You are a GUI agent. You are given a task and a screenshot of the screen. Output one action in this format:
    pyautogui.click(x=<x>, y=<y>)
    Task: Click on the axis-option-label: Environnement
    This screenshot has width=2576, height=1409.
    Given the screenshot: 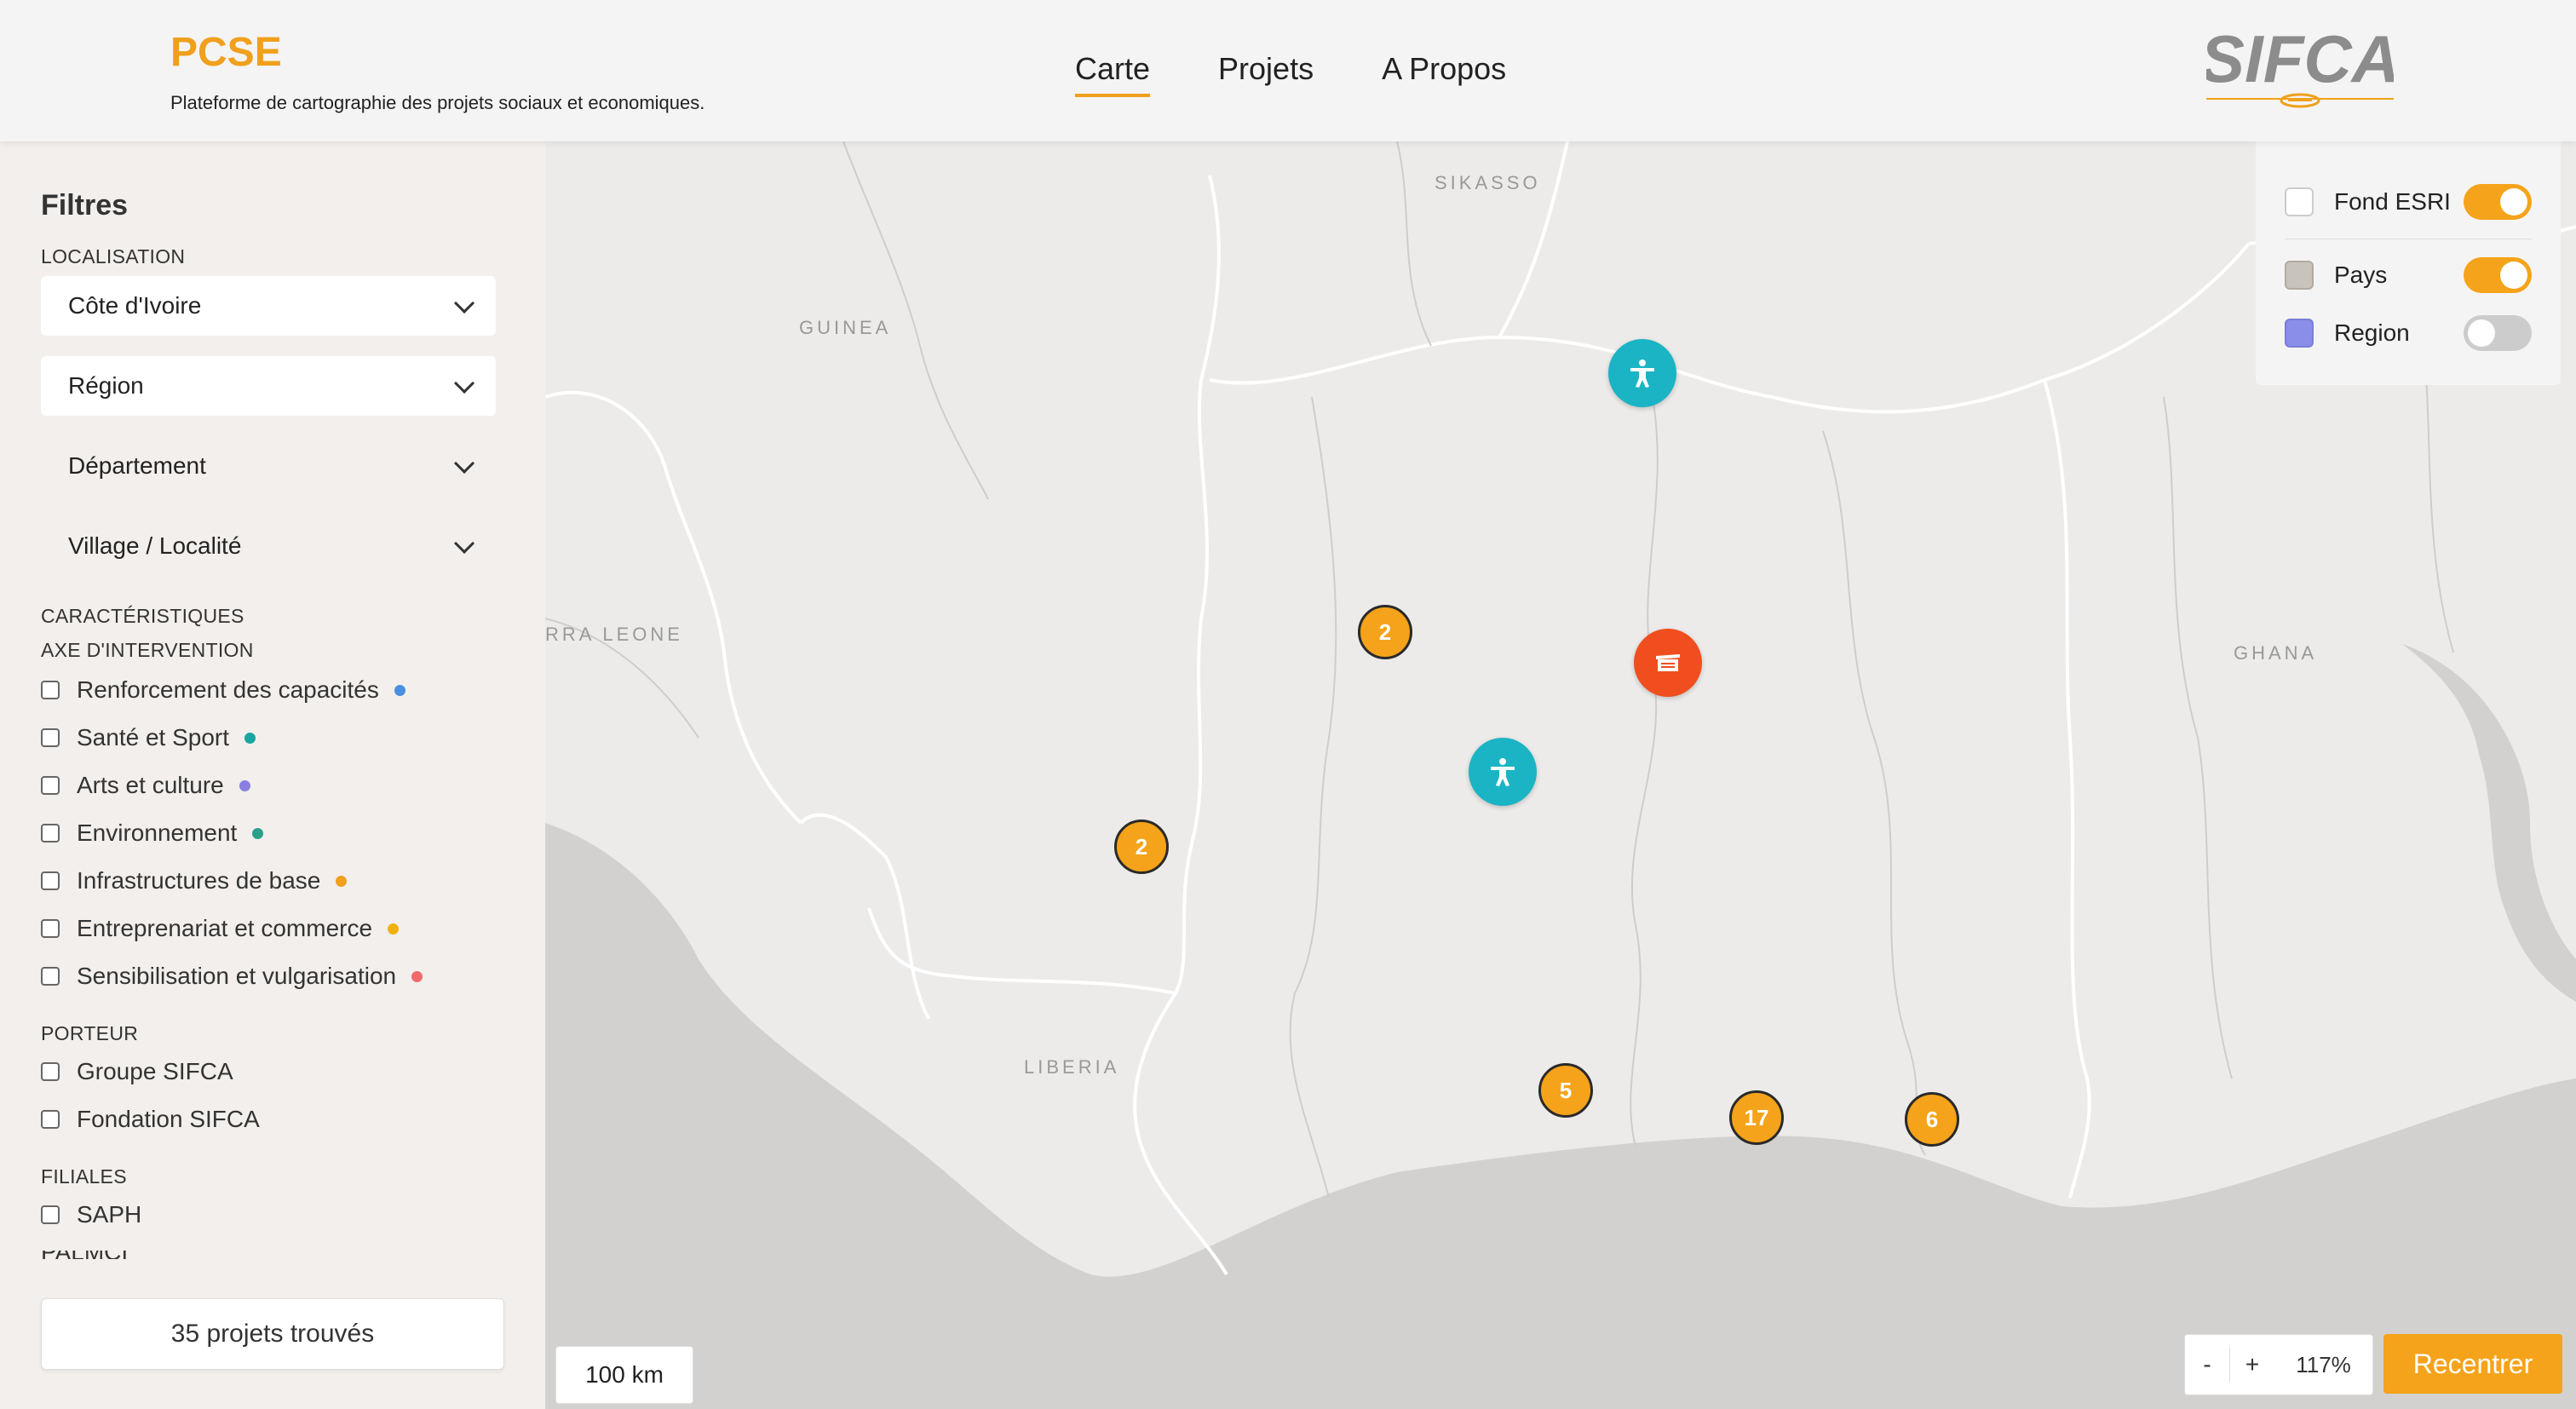 What is the action you would take?
    pyautogui.click(x=157, y=833)
    